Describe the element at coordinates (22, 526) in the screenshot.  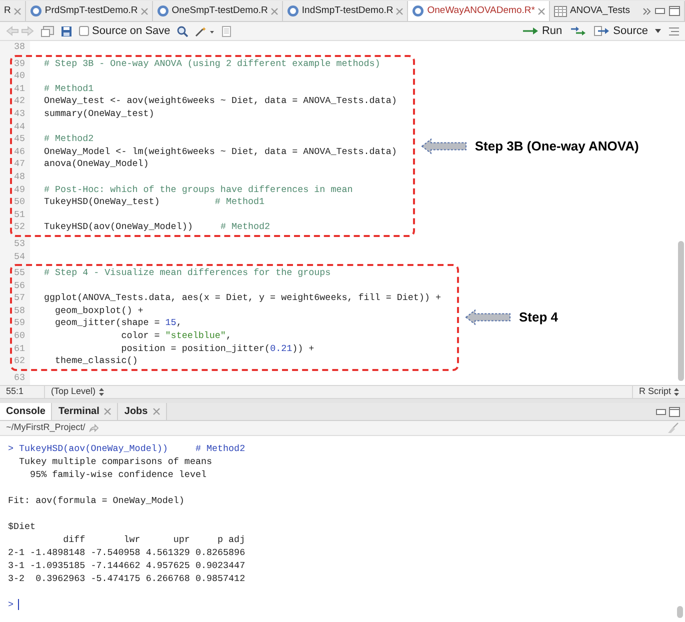
I see `console-output: $Diet` at that location.